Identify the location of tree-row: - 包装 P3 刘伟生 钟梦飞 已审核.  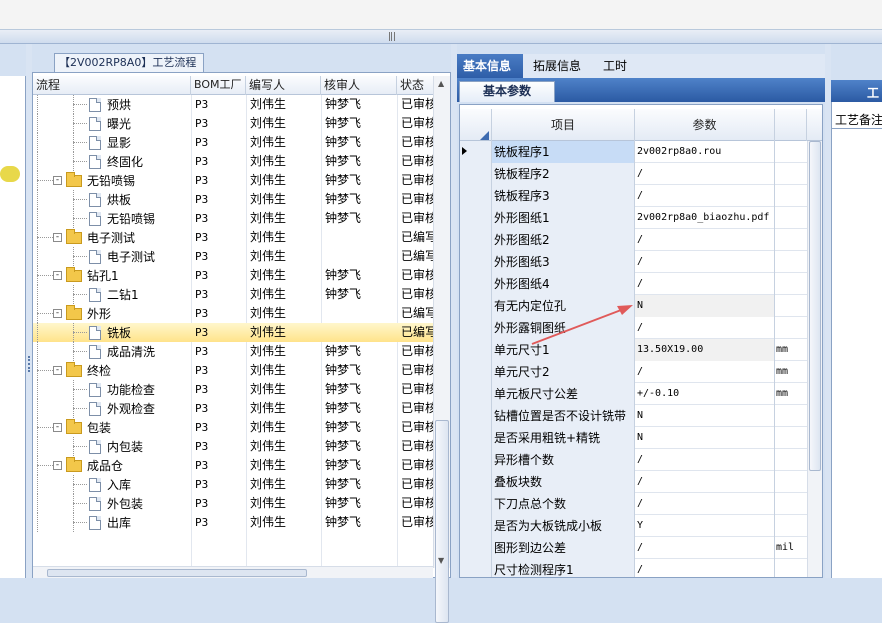
(233, 427).